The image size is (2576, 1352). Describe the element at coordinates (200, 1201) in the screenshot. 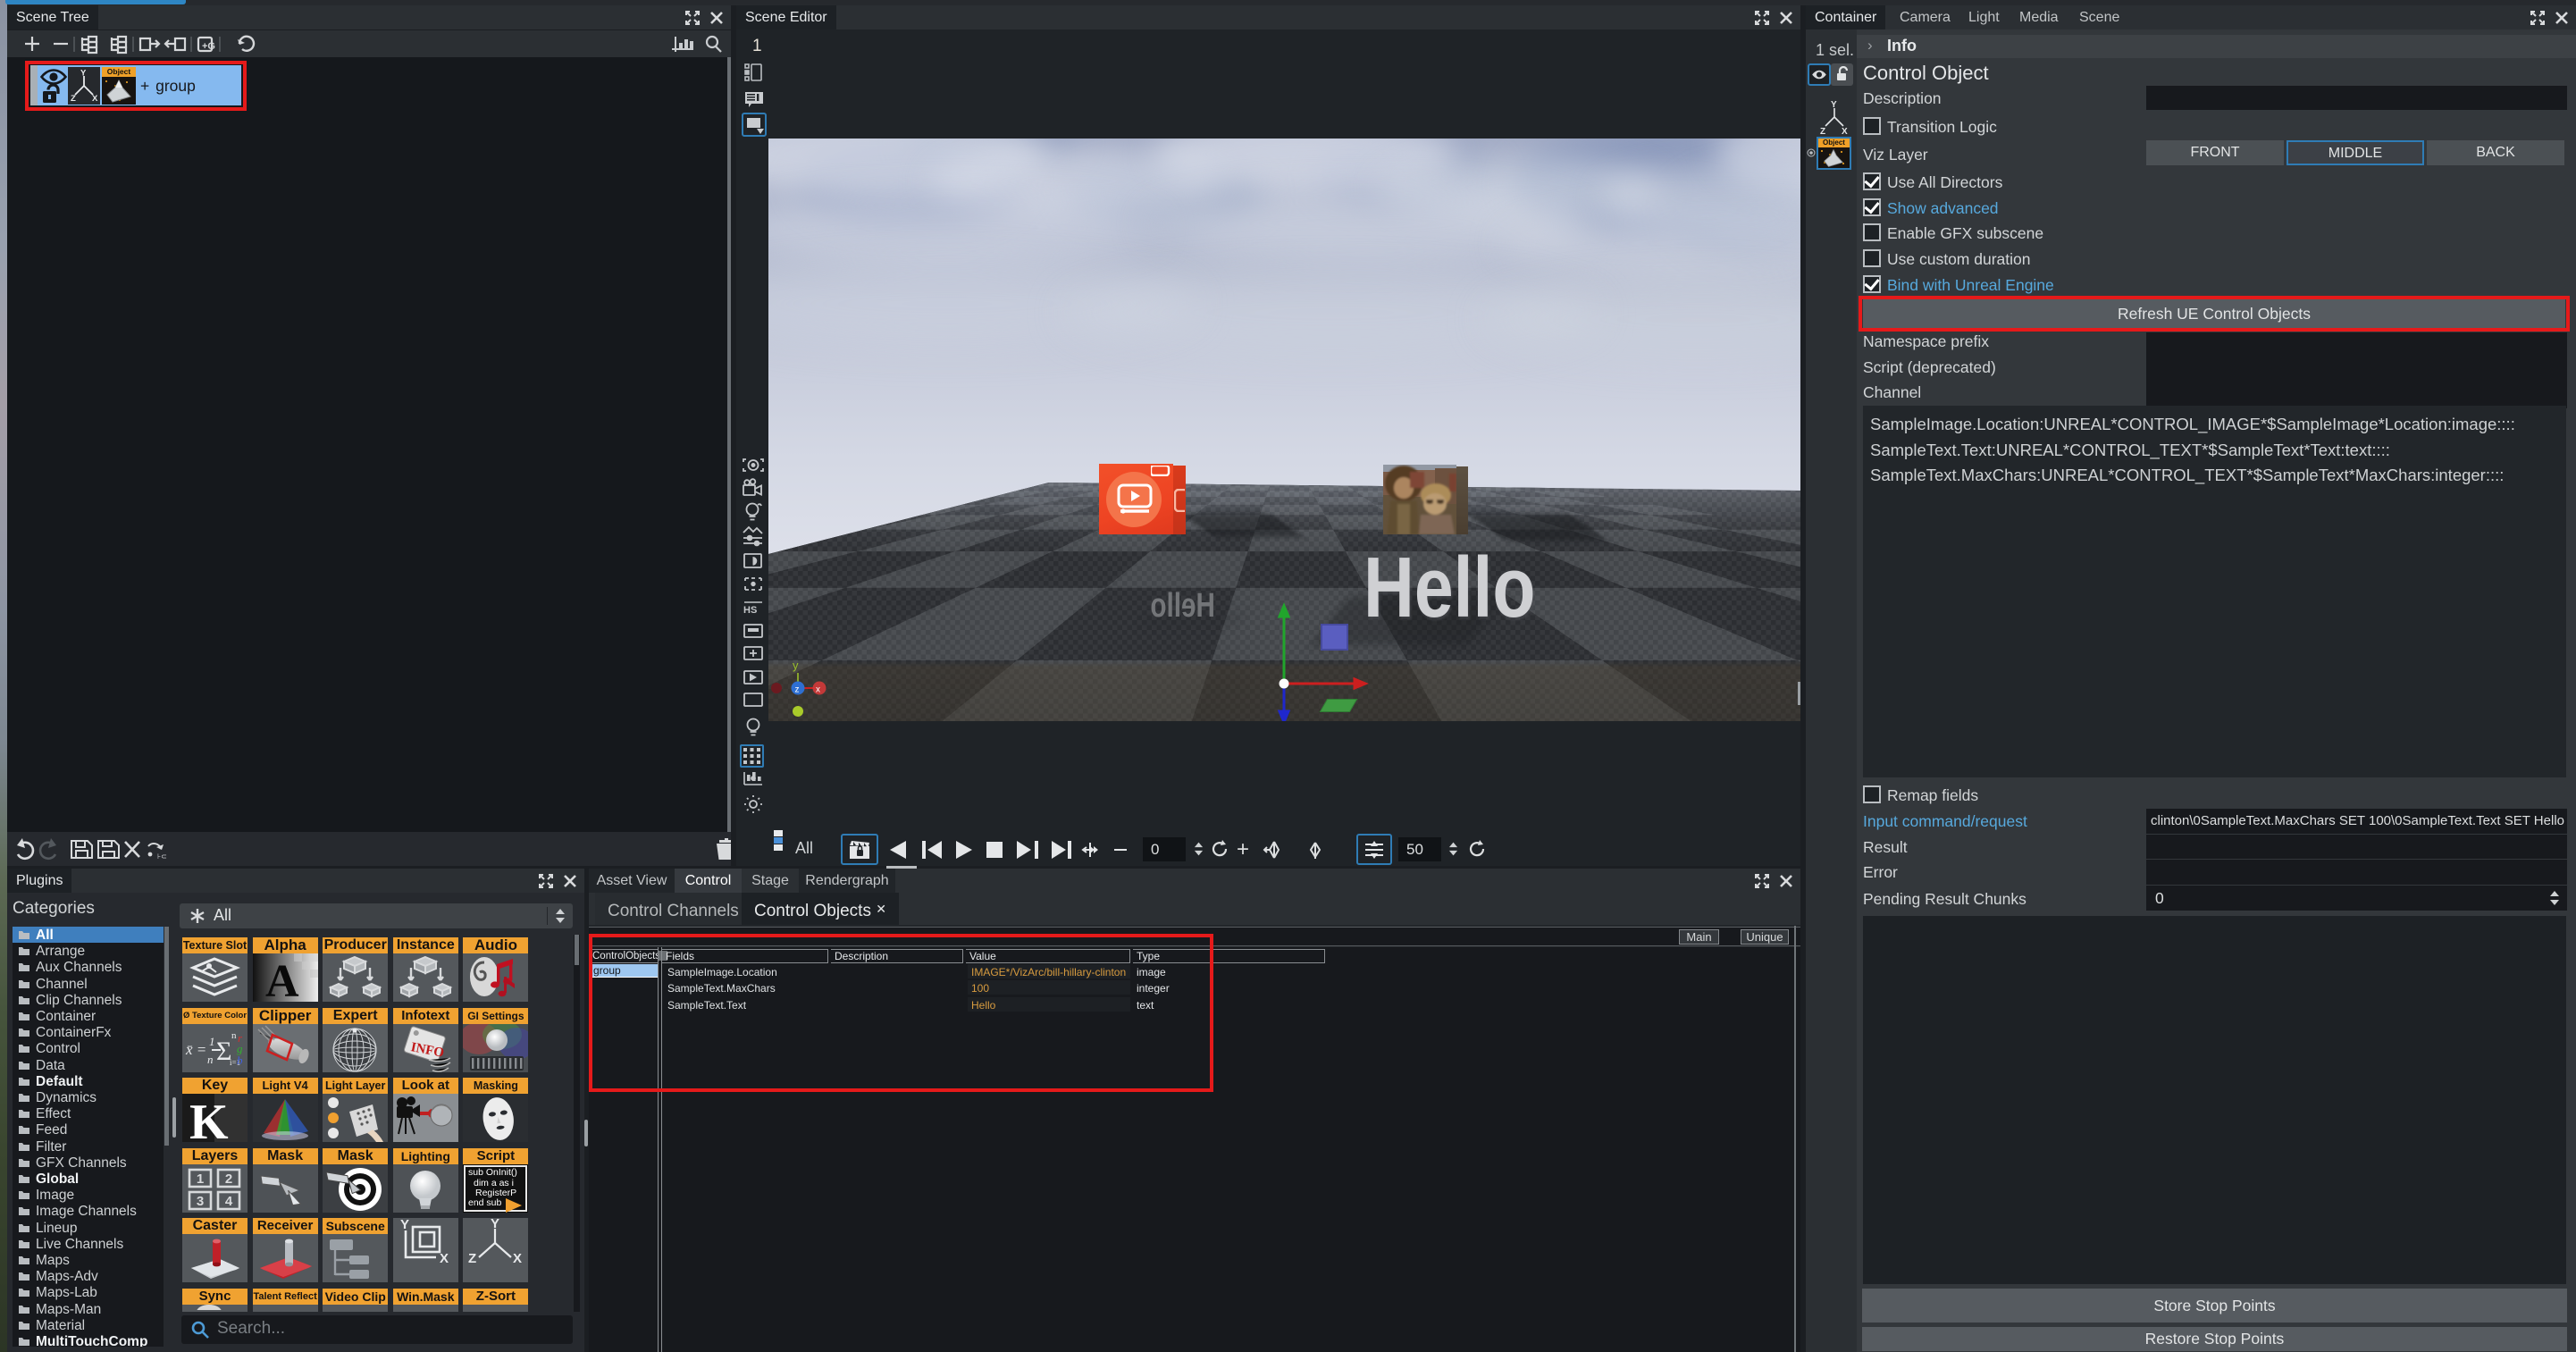

I see `svg-text: 3` at that location.